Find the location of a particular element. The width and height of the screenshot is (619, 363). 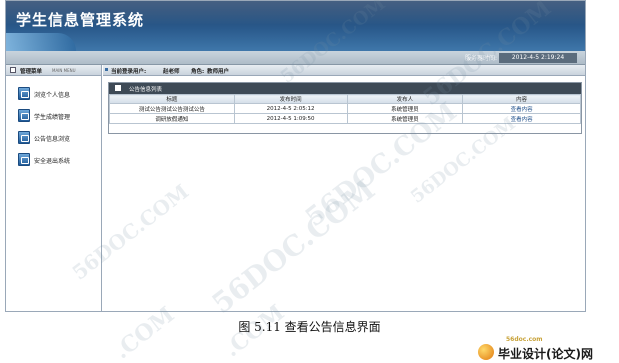

notice-time-cell: 2012-4-5 2:05:12 is located at coordinates (290, 108).